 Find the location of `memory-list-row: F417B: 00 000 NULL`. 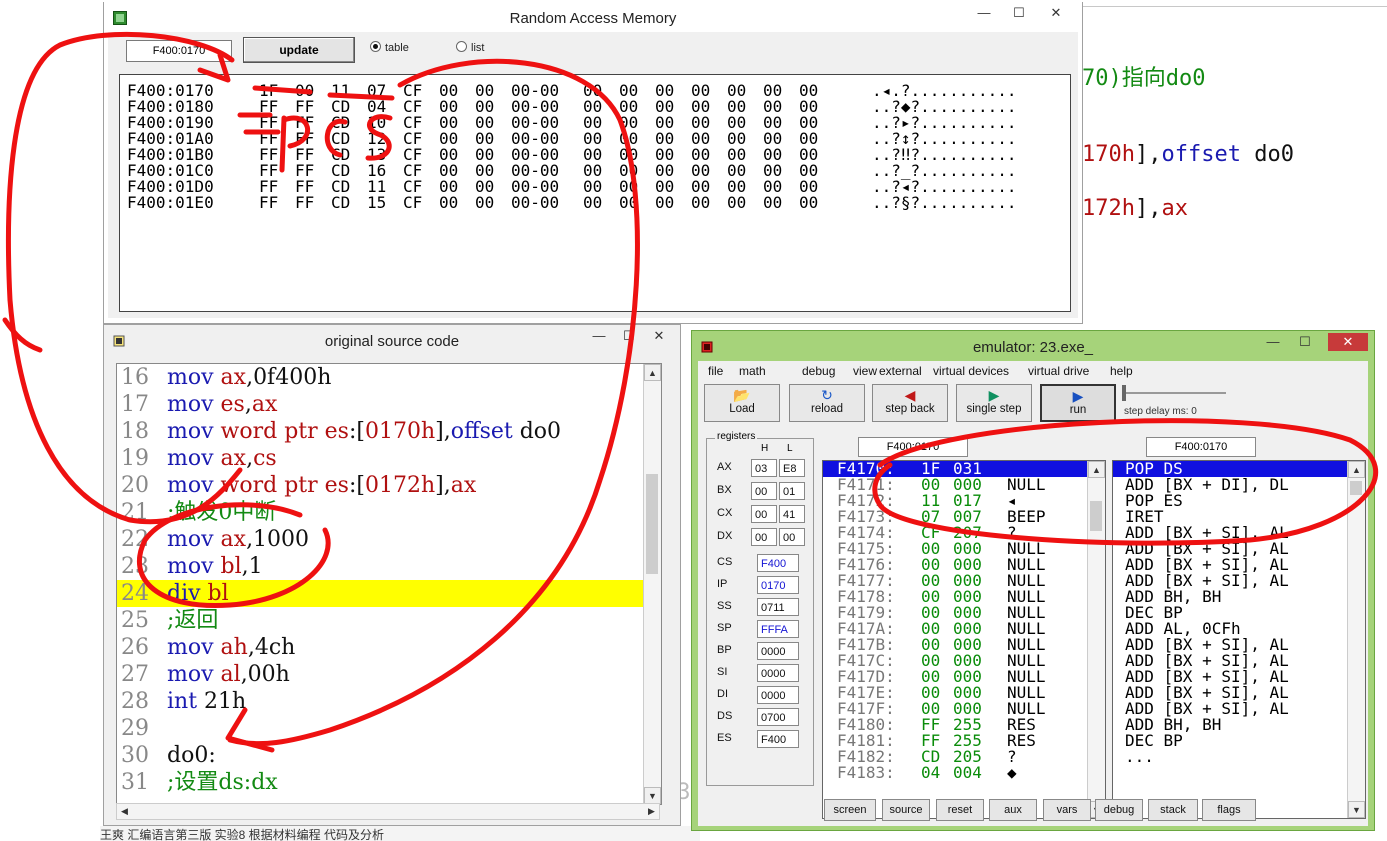

memory-list-row: F417B: 00 000 NULL is located at coordinates (954, 645).